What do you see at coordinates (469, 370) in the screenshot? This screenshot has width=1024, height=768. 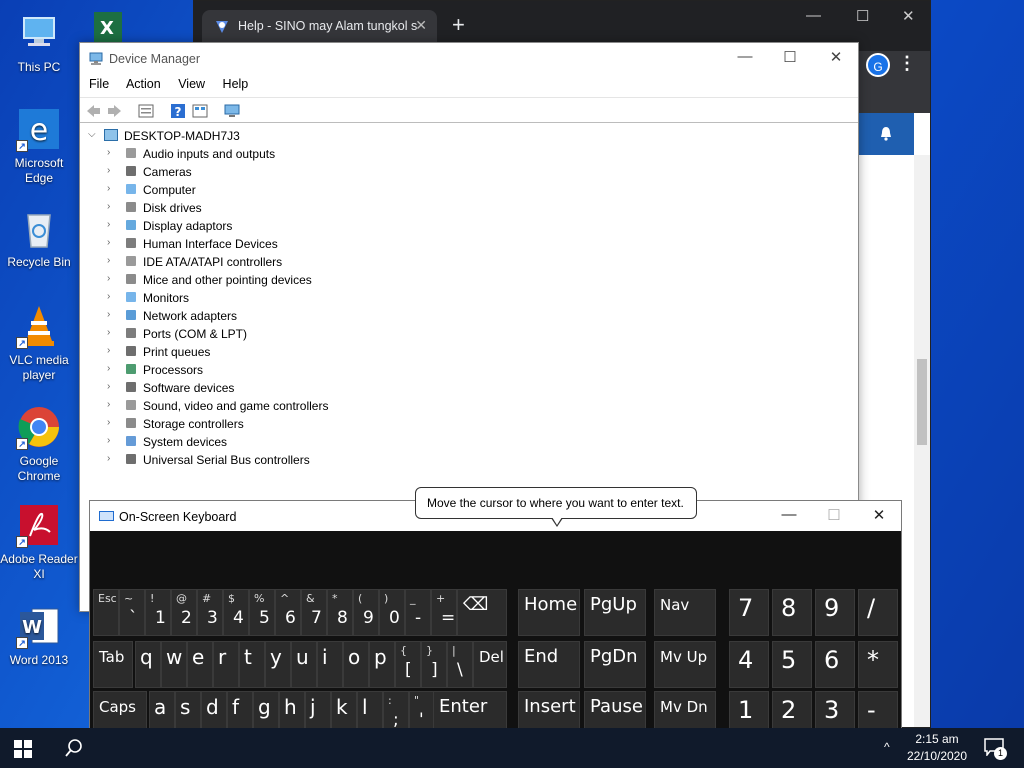 I see `tree-item: › Processors` at bounding box center [469, 370].